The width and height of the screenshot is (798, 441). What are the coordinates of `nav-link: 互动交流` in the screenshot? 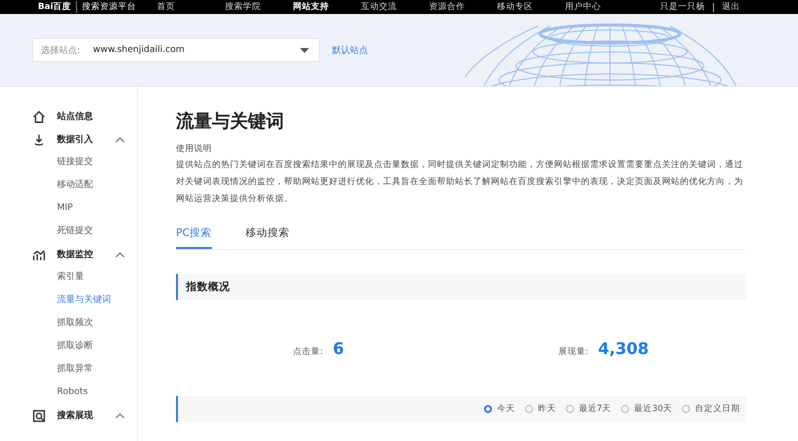 It's located at (395, 7).